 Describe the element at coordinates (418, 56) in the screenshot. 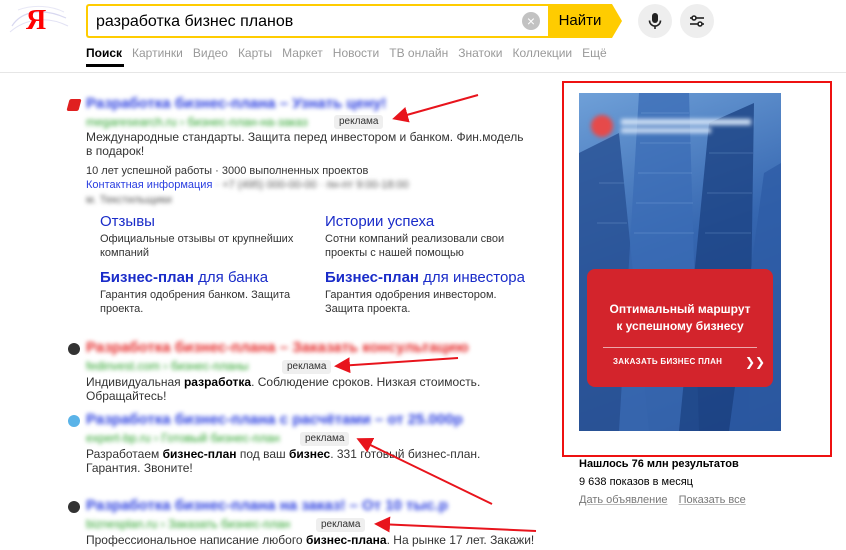

I see `tab-tv: ТВ онлайн` at that location.